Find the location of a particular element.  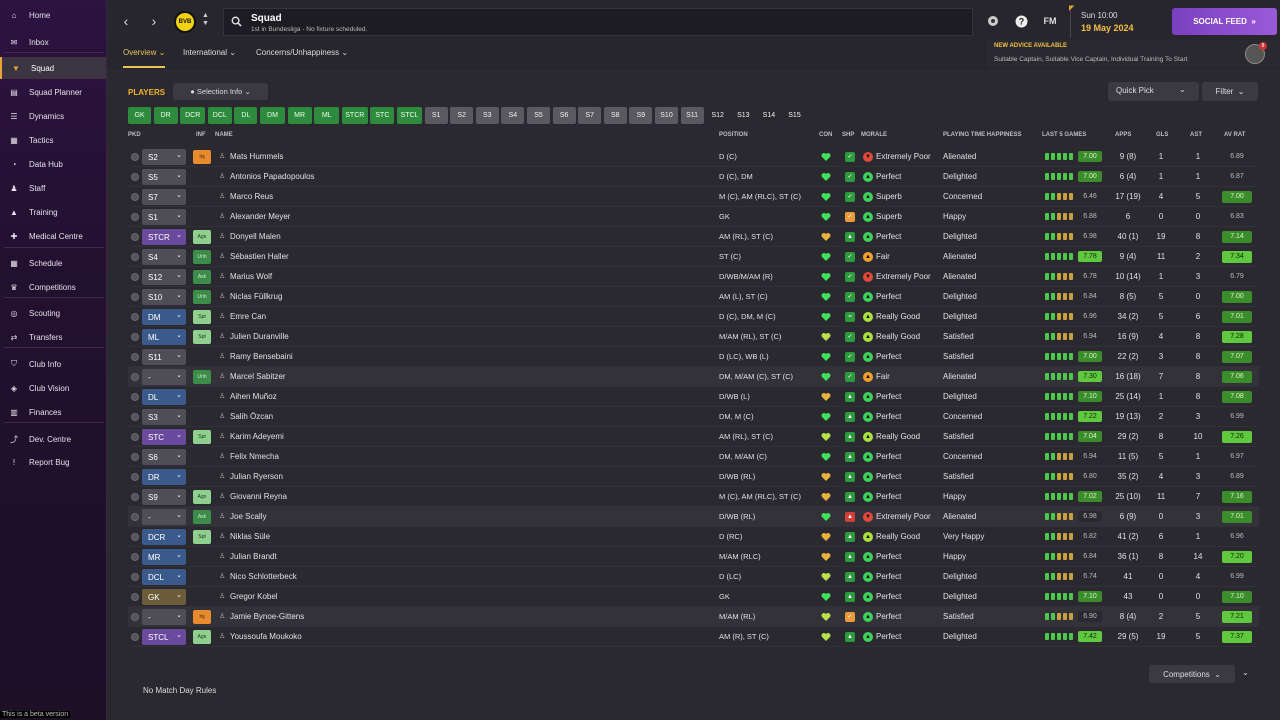

club-badge: BVB is located at coordinates (185, 22).